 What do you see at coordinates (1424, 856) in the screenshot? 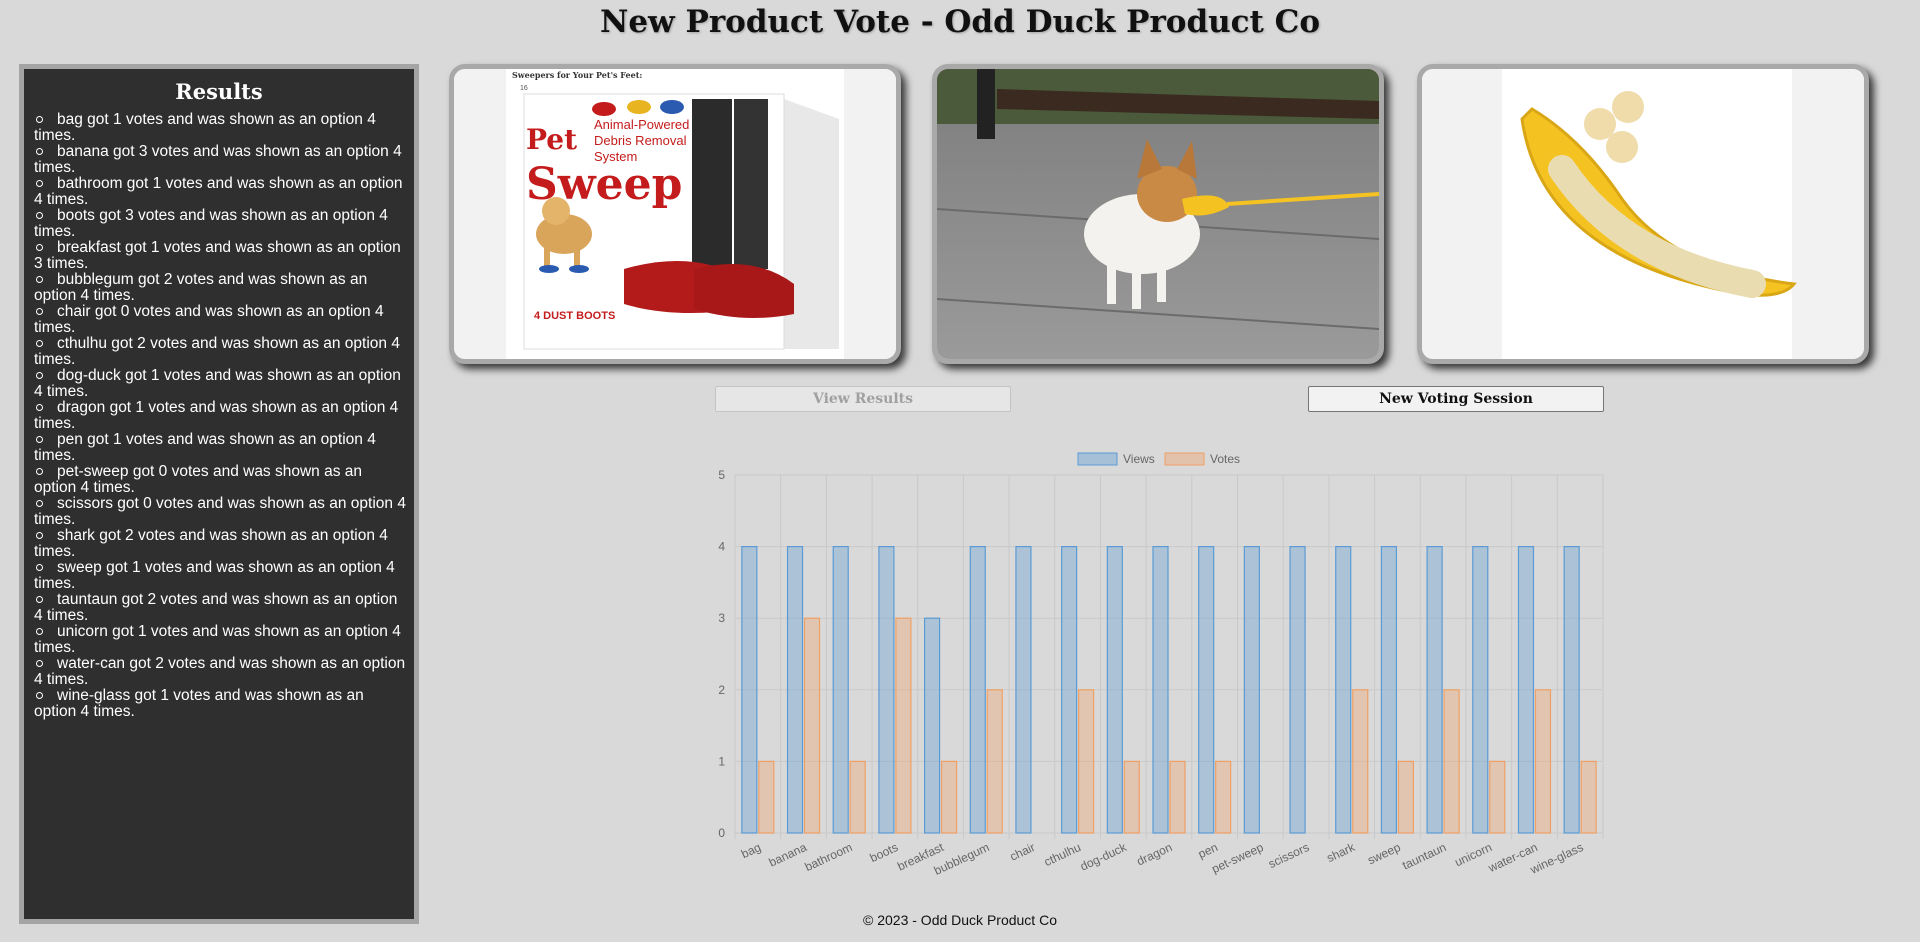
I see `x-tick-label: tauntaun` at bounding box center [1424, 856].